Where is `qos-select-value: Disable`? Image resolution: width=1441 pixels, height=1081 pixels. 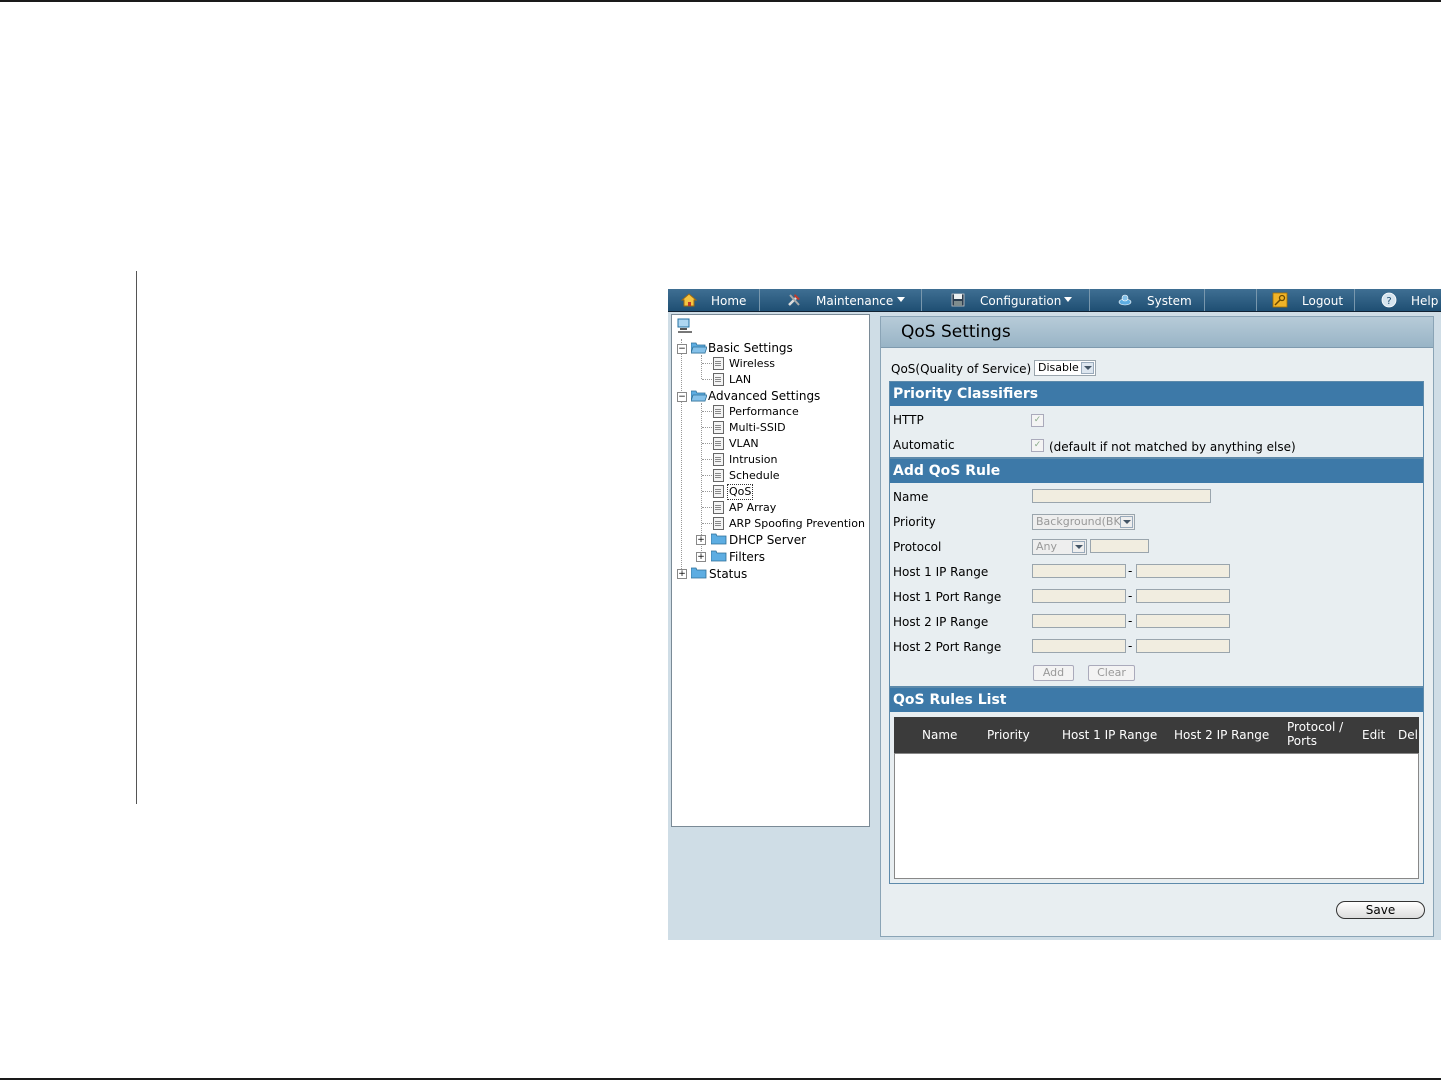 qos-select-value: Disable is located at coordinates (1058, 367).